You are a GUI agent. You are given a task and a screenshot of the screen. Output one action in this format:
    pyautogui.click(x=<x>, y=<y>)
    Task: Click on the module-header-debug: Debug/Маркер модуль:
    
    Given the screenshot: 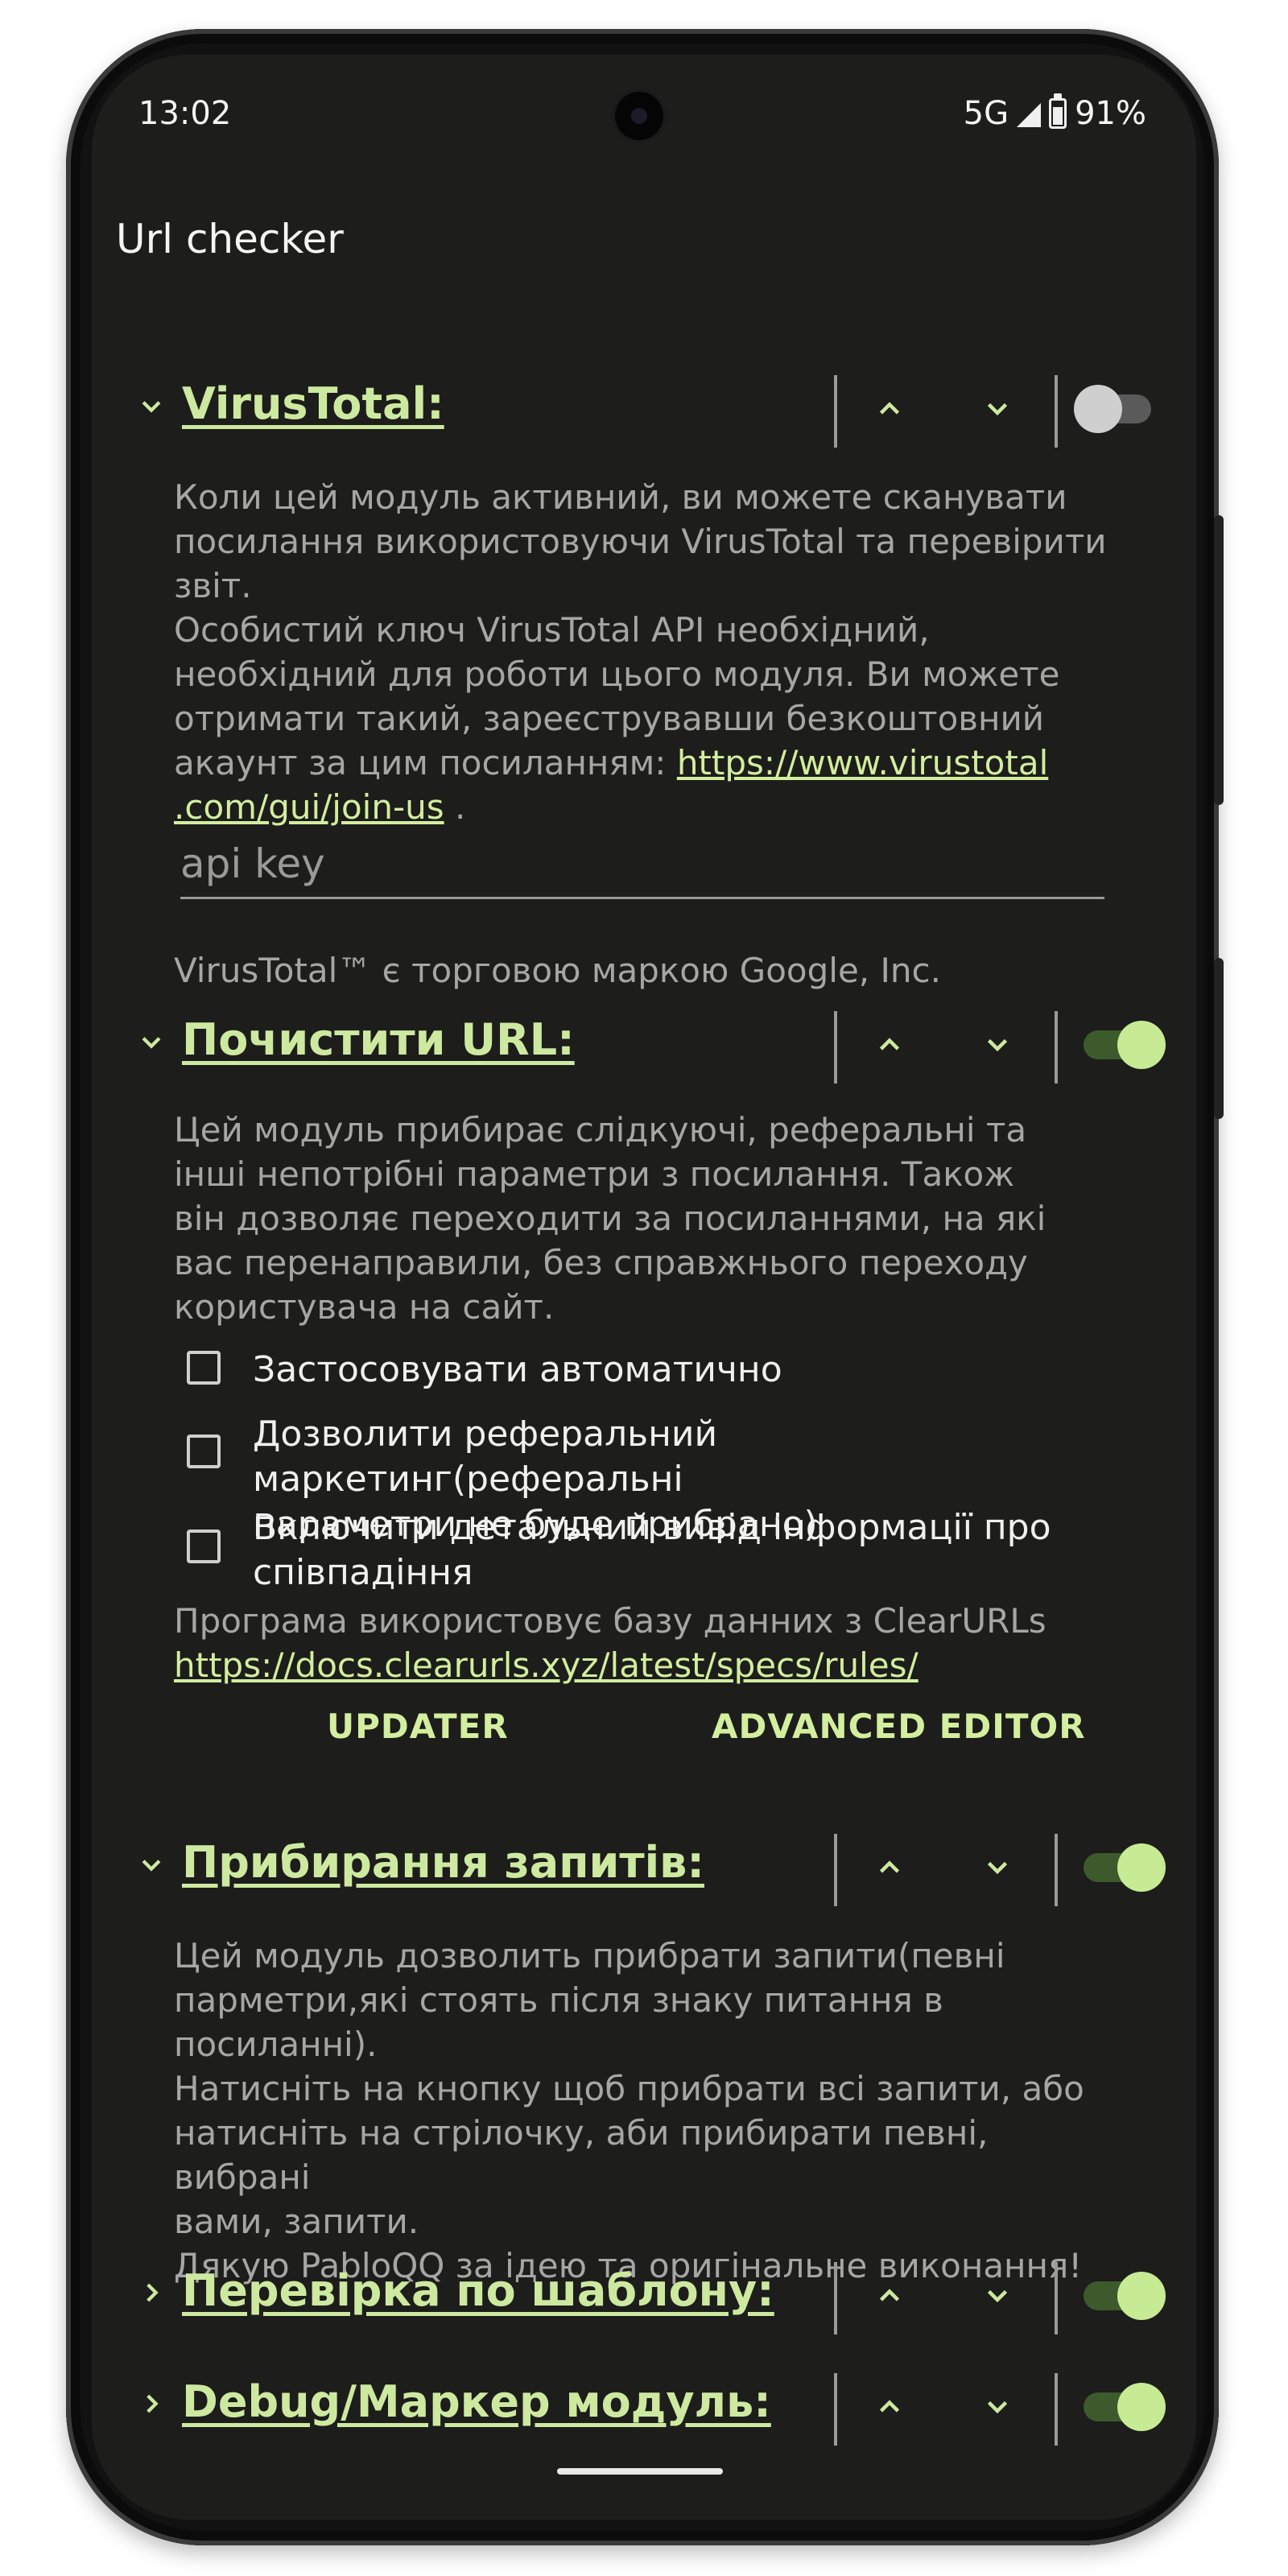 What is the action you would take?
    pyautogui.click(x=644, y=2407)
    